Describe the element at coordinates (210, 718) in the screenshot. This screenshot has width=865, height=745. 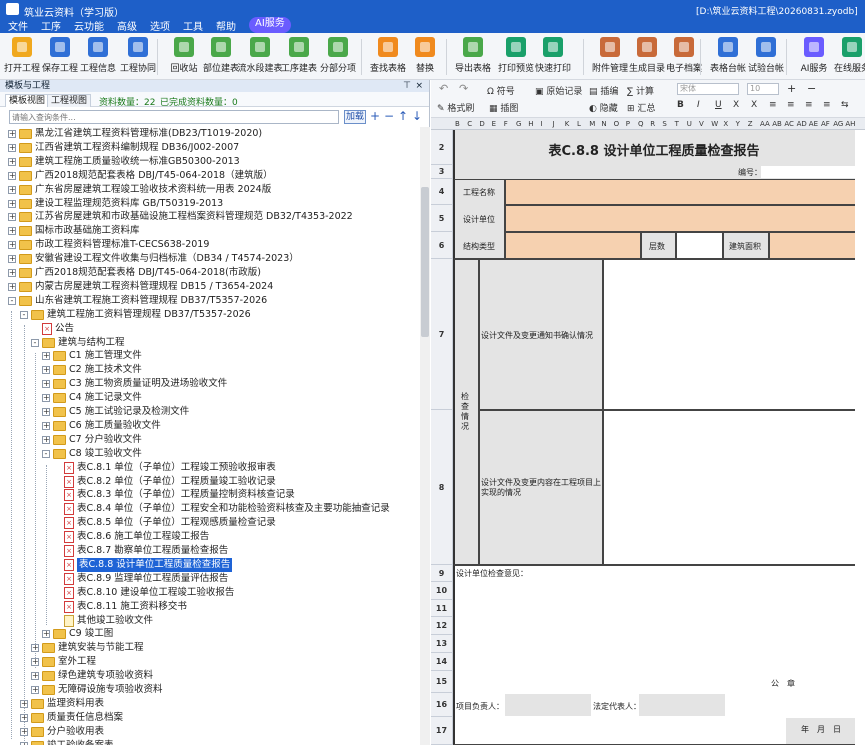
I see `tree-item: + 质量责任信息档案` at that location.